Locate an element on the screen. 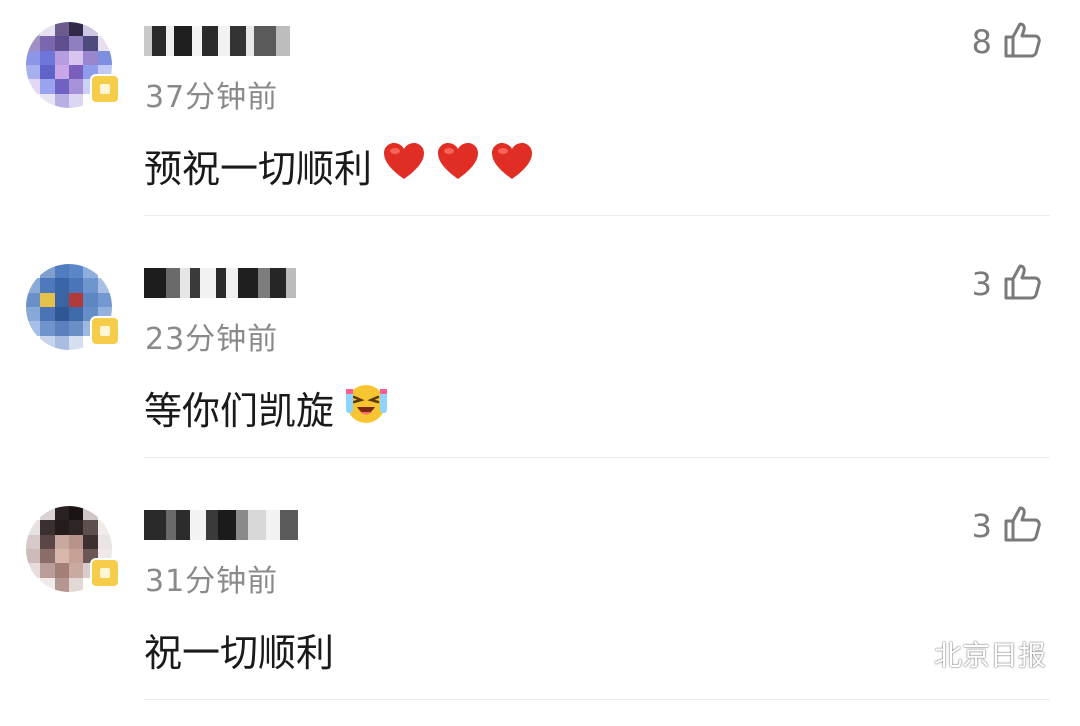 The width and height of the screenshot is (1080, 726). watermark-text: 北京日报 is located at coordinates (989, 655).